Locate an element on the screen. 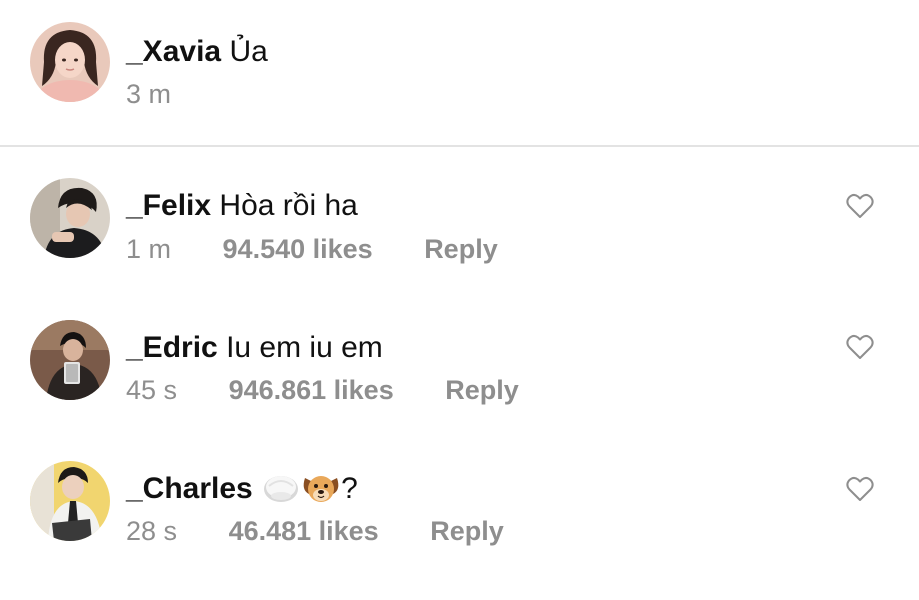 Image resolution: width=919 pixels, height=600 pixels. comment-time: 1 m is located at coordinates (149, 249).